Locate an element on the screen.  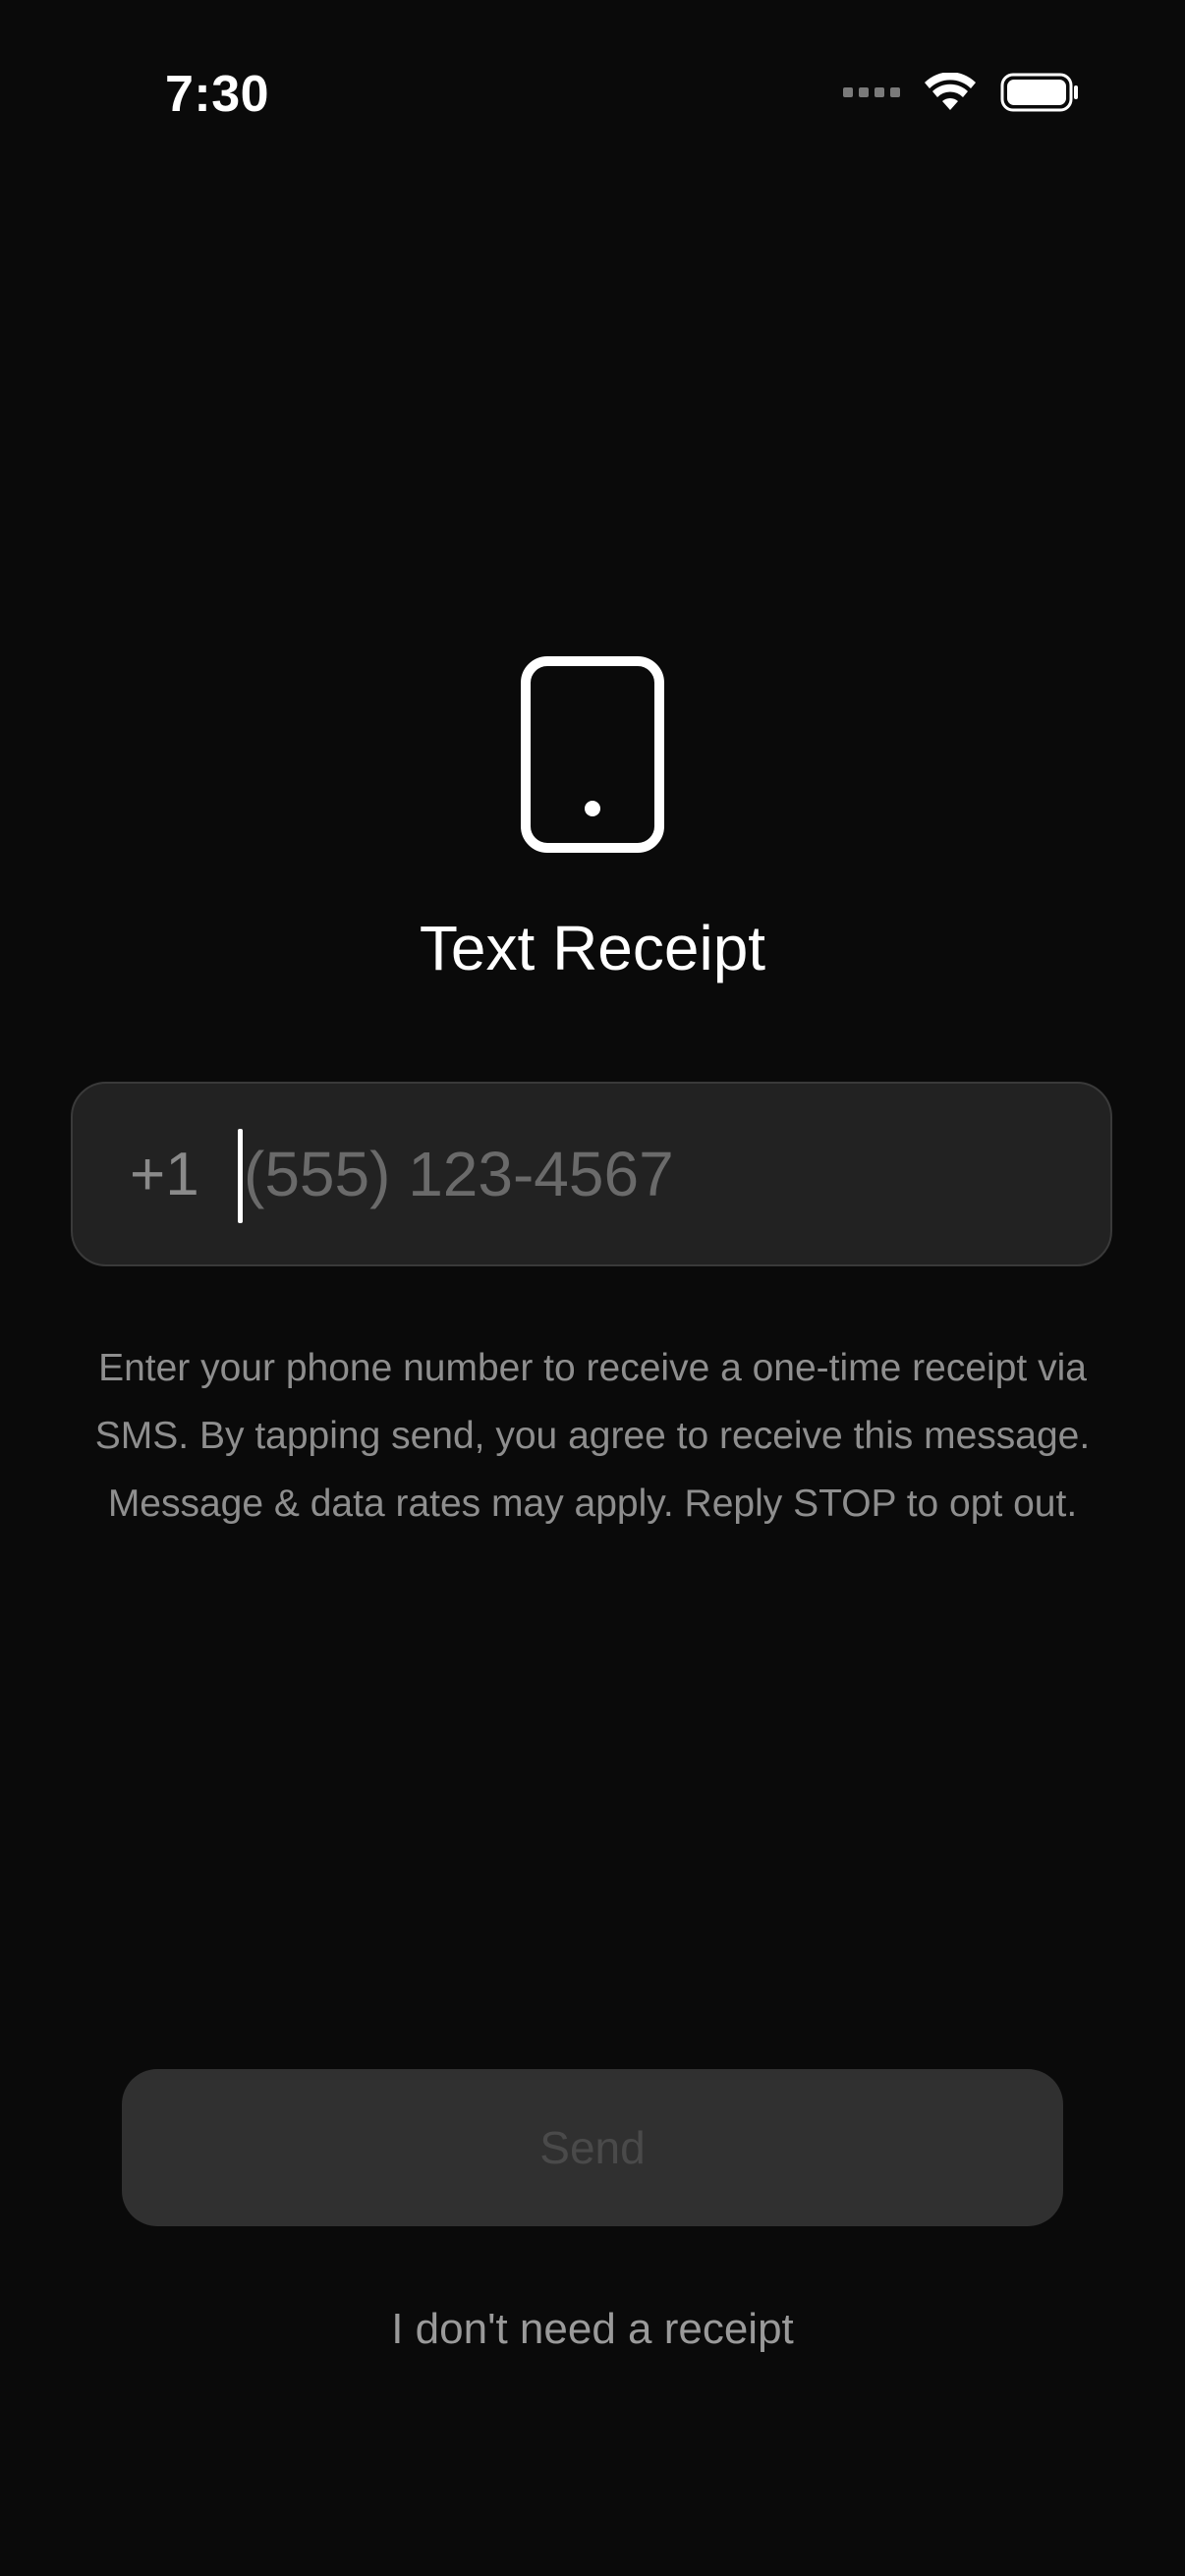
send-button: Send is located at coordinates (592, 2147).